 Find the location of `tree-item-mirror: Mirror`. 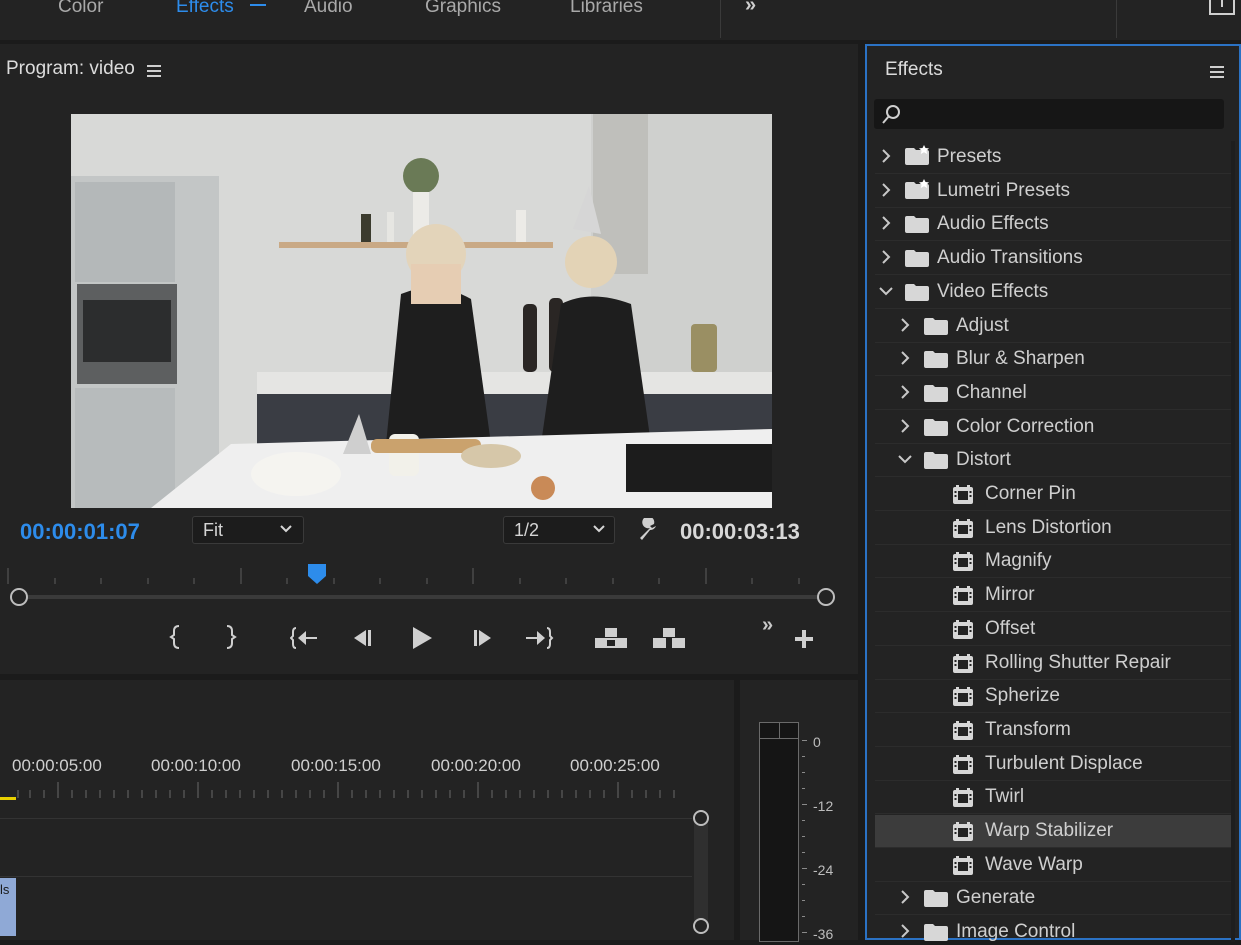

tree-item-mirror: Mirror is located at coordinates (1053, 595).